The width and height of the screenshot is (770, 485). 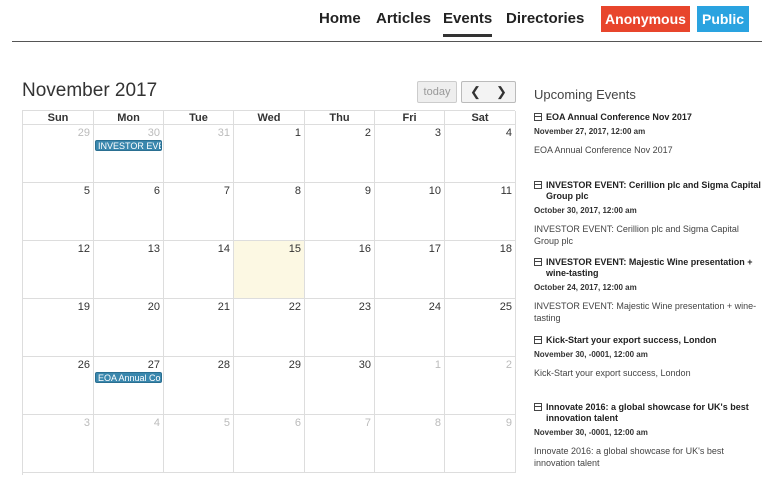 I want to click on day-cell: 26, so click(x=58, y=386).